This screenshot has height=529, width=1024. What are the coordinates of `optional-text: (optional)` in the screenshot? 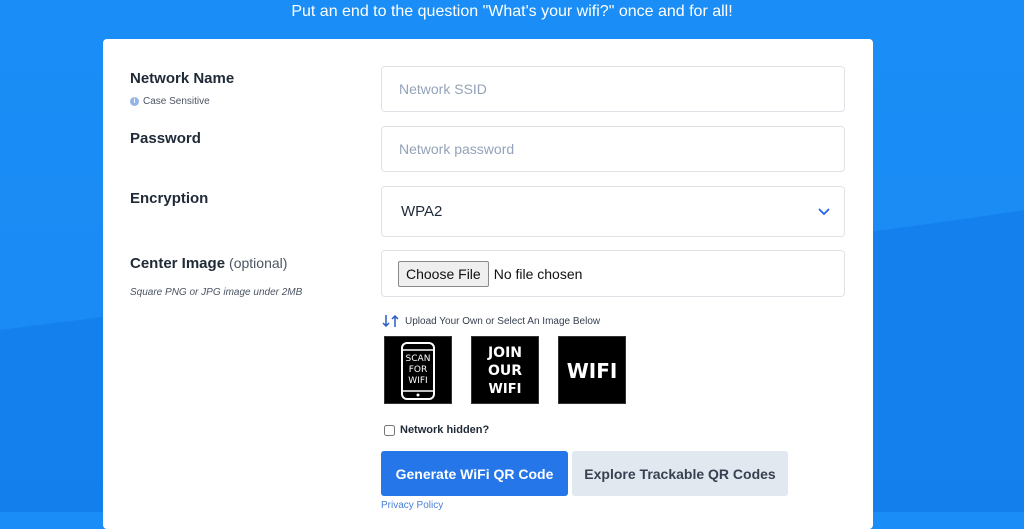 It's located at (258, 263).